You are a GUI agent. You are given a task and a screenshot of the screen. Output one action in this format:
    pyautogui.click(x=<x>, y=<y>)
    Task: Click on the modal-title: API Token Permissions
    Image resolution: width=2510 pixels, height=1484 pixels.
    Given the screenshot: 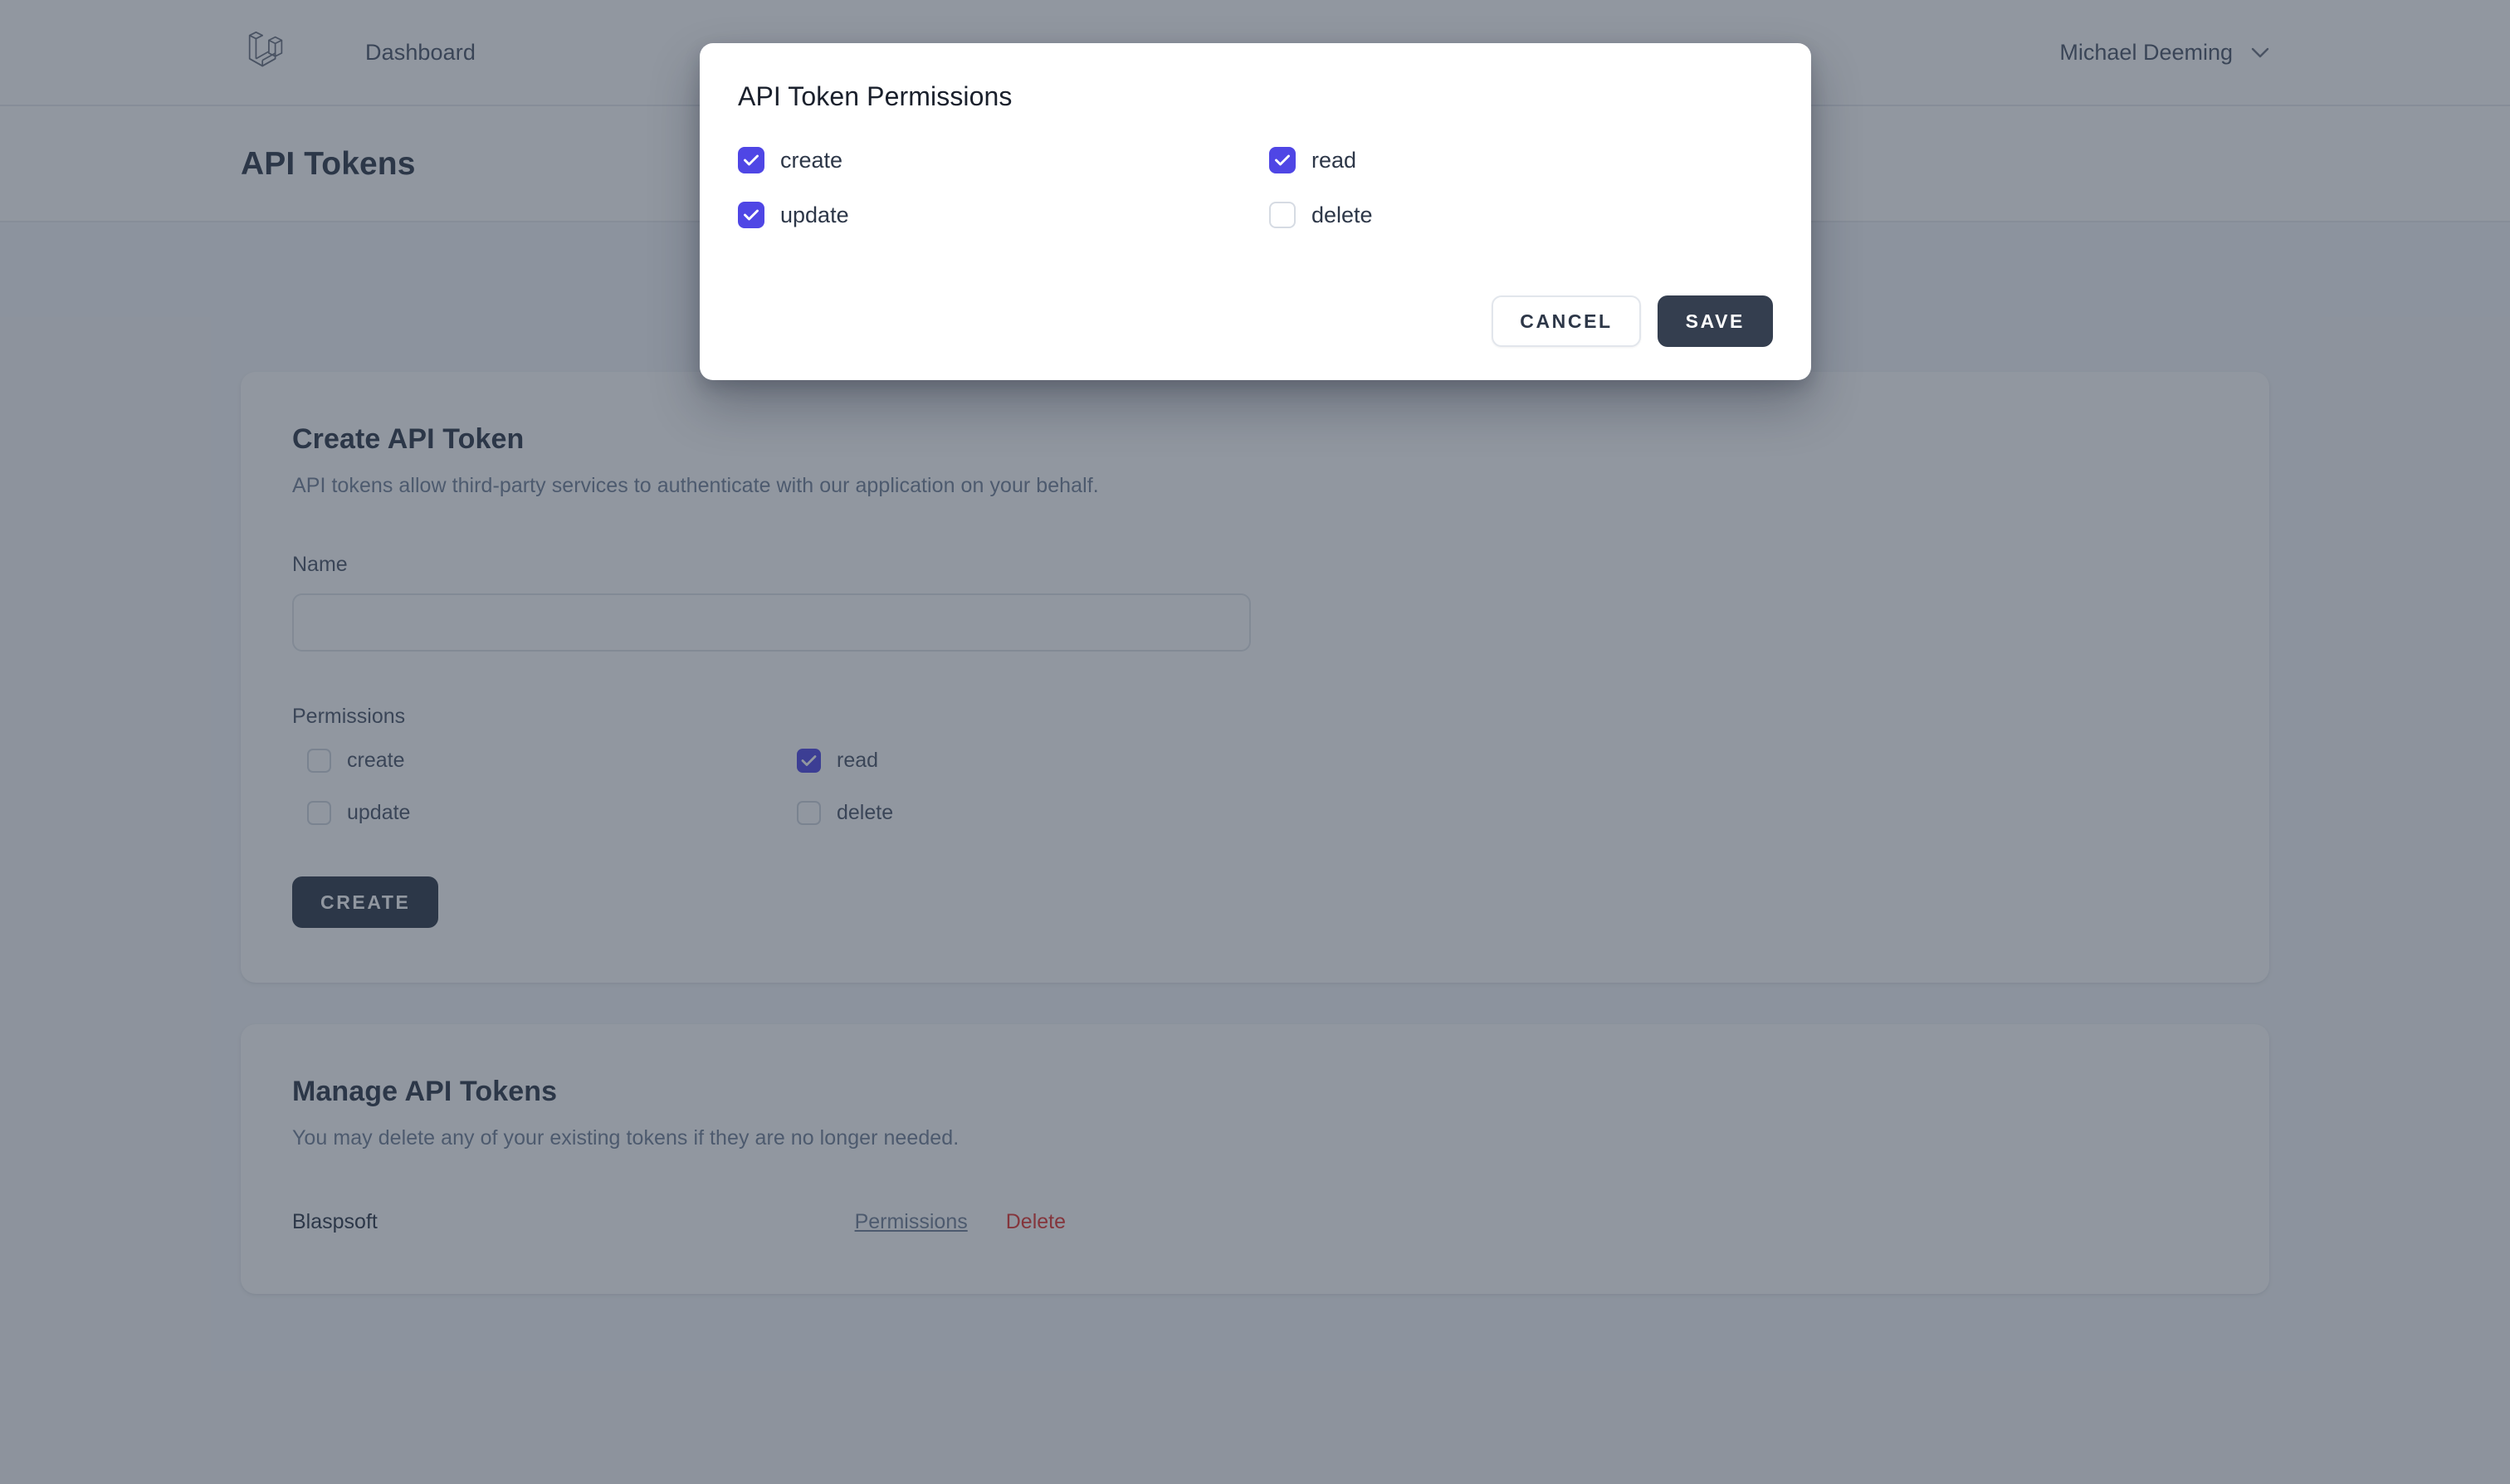 What is the action you would take?
    pyautogui.click(x=876, y=96)
    